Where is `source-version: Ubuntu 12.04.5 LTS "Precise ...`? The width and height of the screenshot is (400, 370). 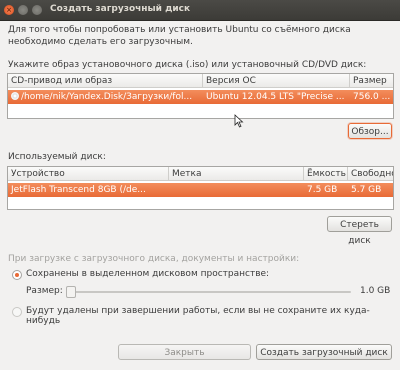
source-version: Ubuntu 12.04.5 LTS "Precise ... is located at coordinates (275, 97).